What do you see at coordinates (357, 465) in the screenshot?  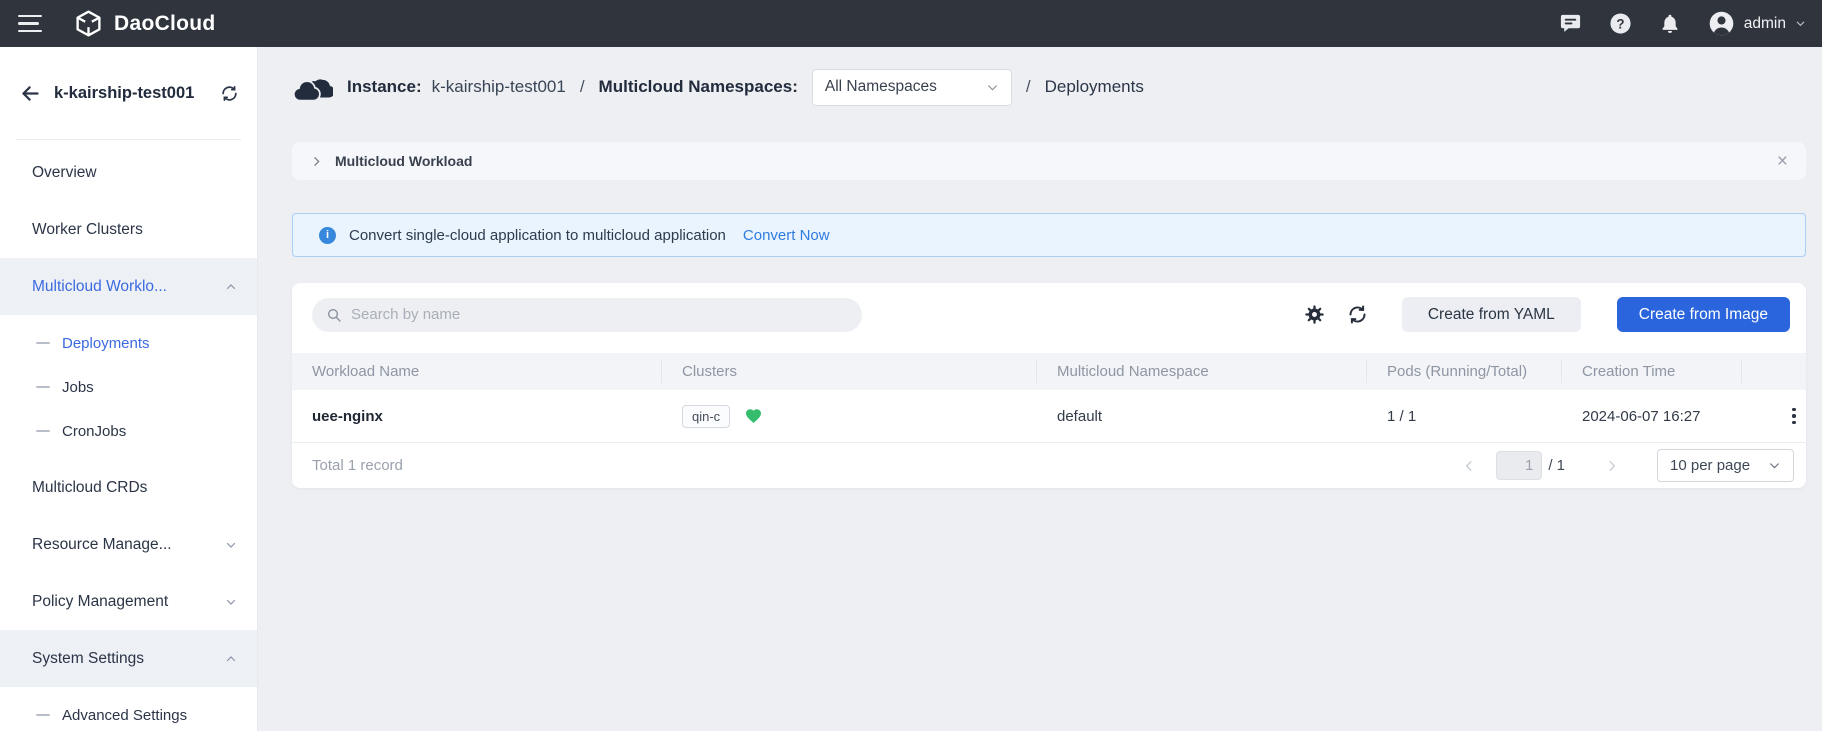 I see `total-records: Total 1 record` at bounding box center [357, 465].